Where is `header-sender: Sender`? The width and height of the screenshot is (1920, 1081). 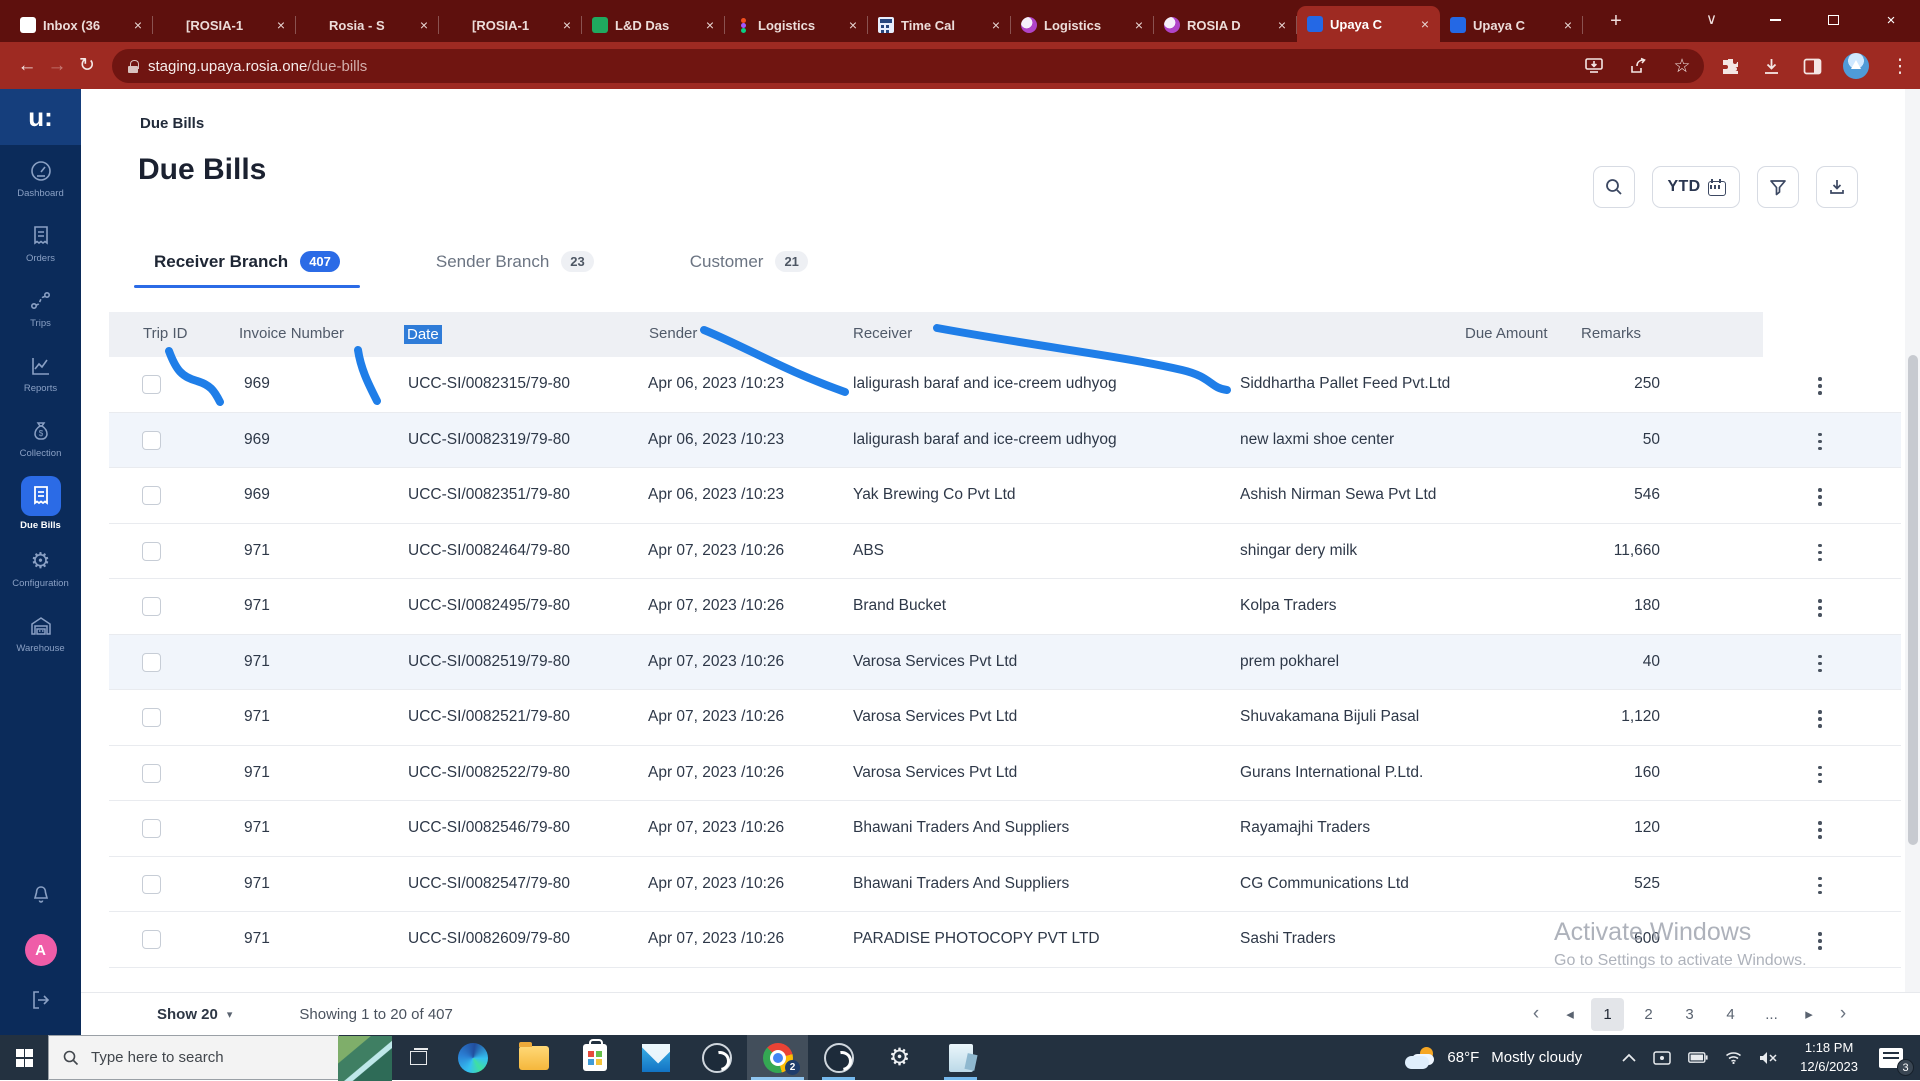 header-sender: Sender is located at coordinates (673, 333).